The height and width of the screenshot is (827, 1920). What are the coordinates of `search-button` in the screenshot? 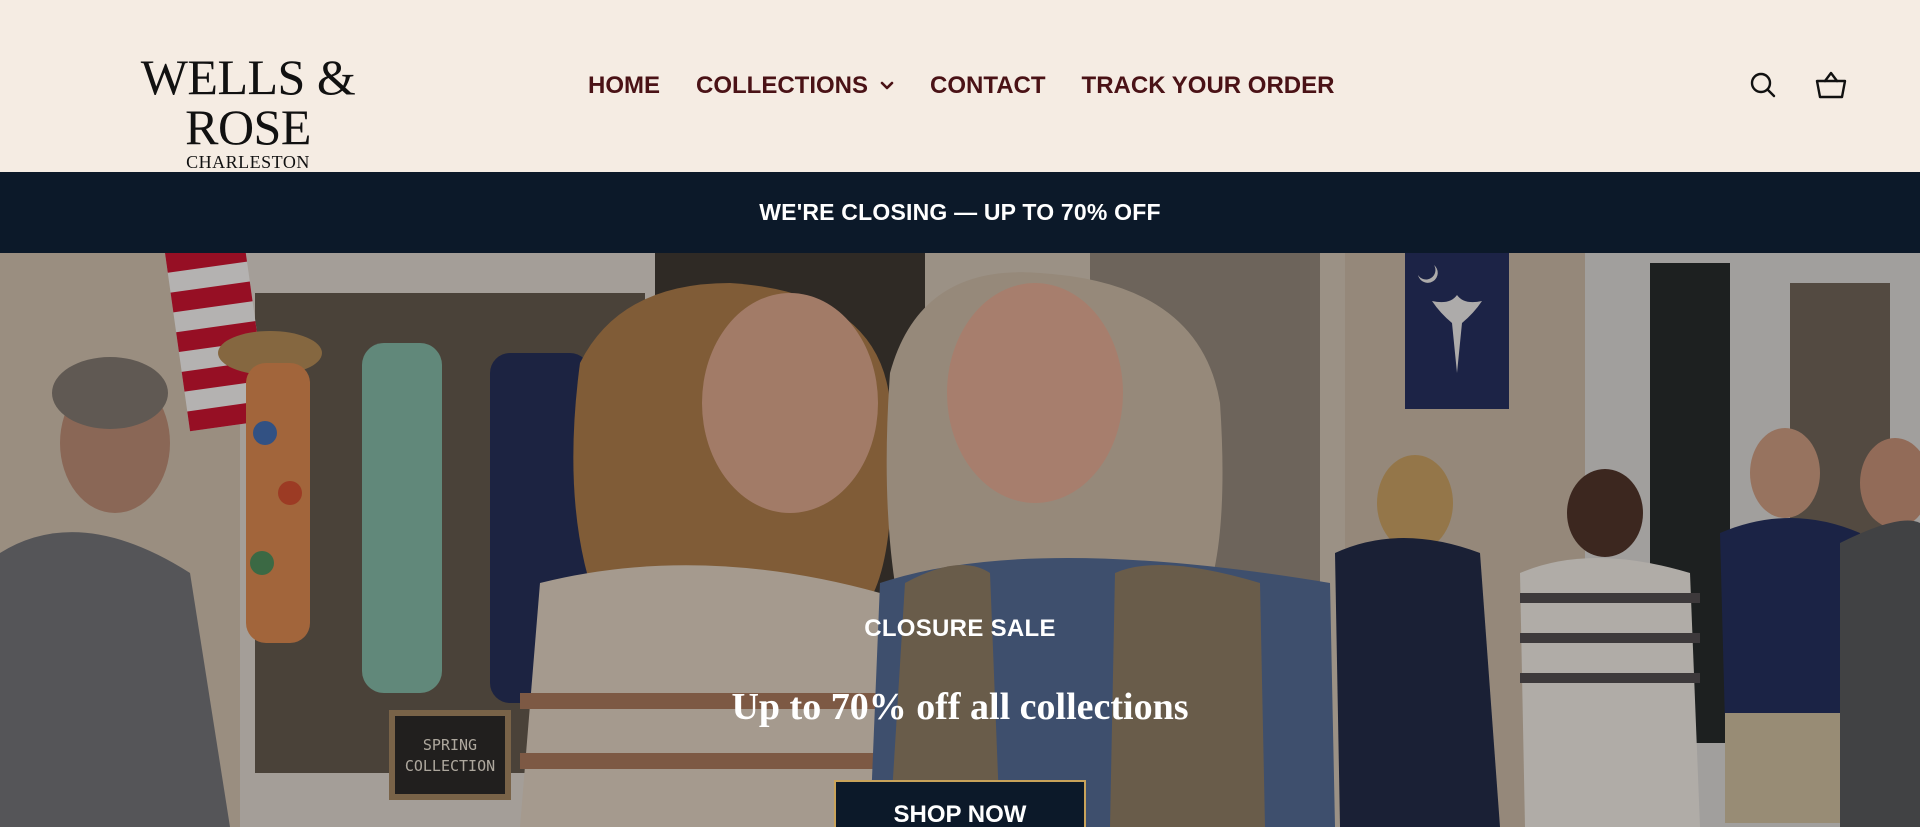 It's located at (1763, 85).